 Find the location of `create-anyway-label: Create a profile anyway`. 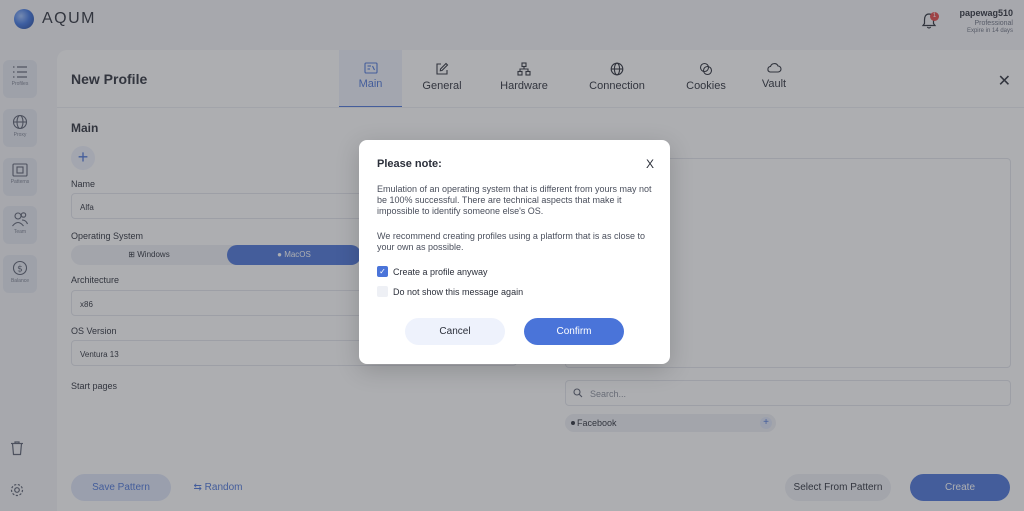

create-anyway-label: Create a profile anyway is located at coordinates (440, 272).